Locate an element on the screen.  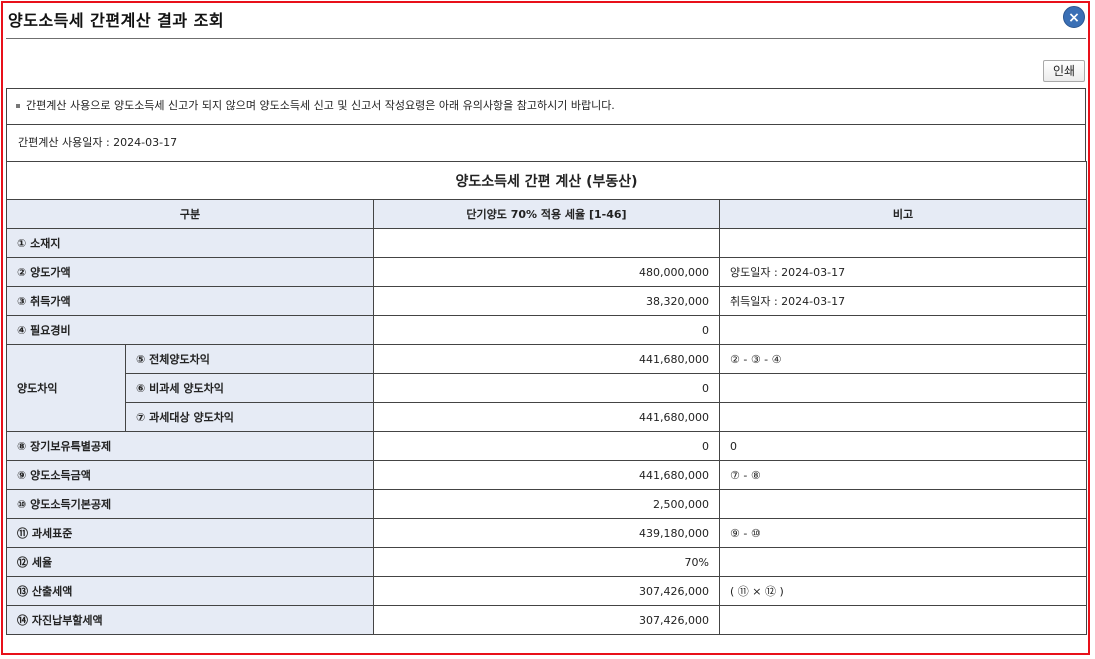
table-row: ③ 취득가액 38,320,000 취득일자 : 2024-03-17 is located at coordinates (547, 301).